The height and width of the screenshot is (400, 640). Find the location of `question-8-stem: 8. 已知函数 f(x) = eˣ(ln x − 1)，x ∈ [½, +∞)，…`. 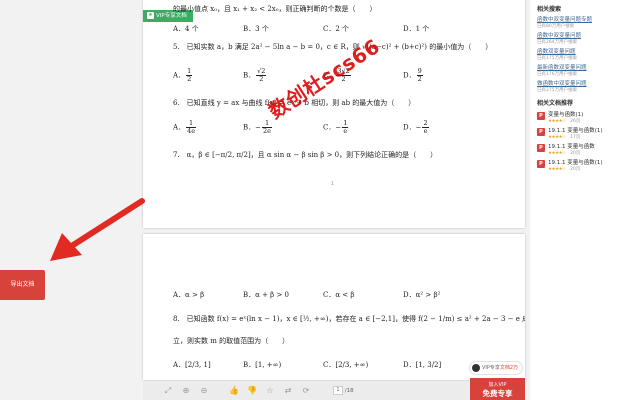

question-8-stem: 8. 已知函数 f(x) = eˣ(ln x − 1)，x ∈ [½, +∞)，… is located at coordinates (349, 319).